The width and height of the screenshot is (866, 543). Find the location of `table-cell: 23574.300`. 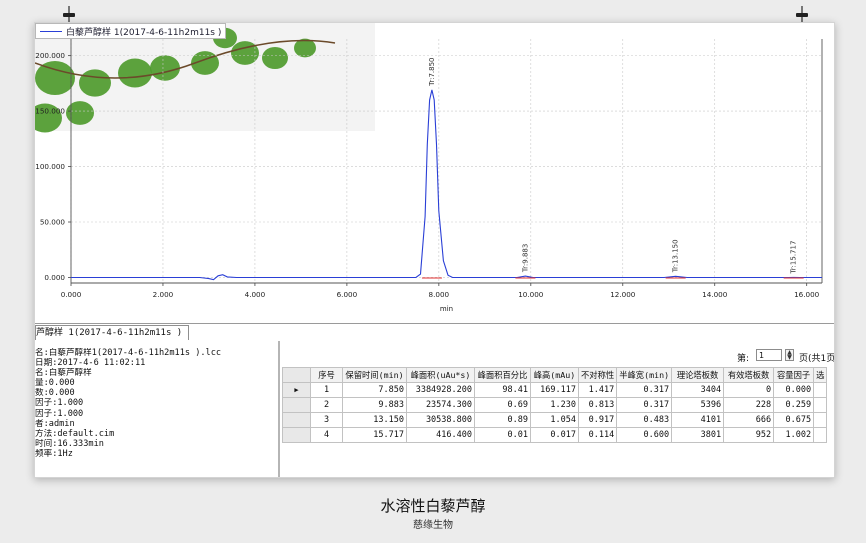

table-cell: 23574.300 is located at coordinates (440, 405).